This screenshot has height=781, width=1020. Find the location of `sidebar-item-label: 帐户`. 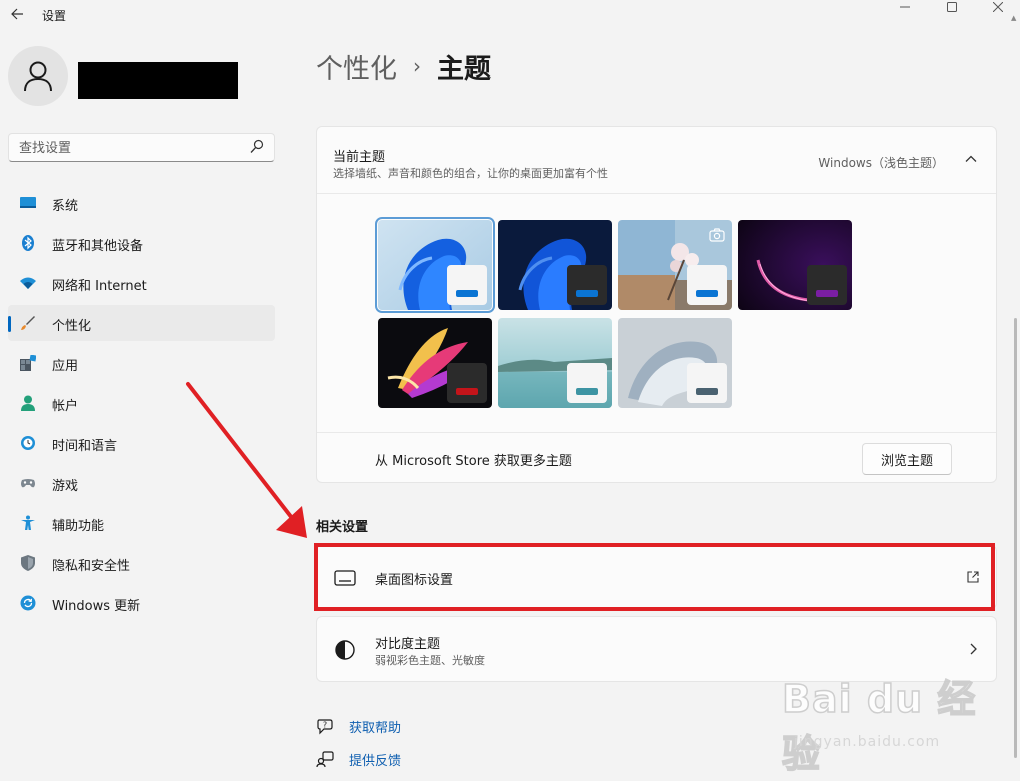

sidebar-item-label: 帐户 is located at coordinates (65, 406).